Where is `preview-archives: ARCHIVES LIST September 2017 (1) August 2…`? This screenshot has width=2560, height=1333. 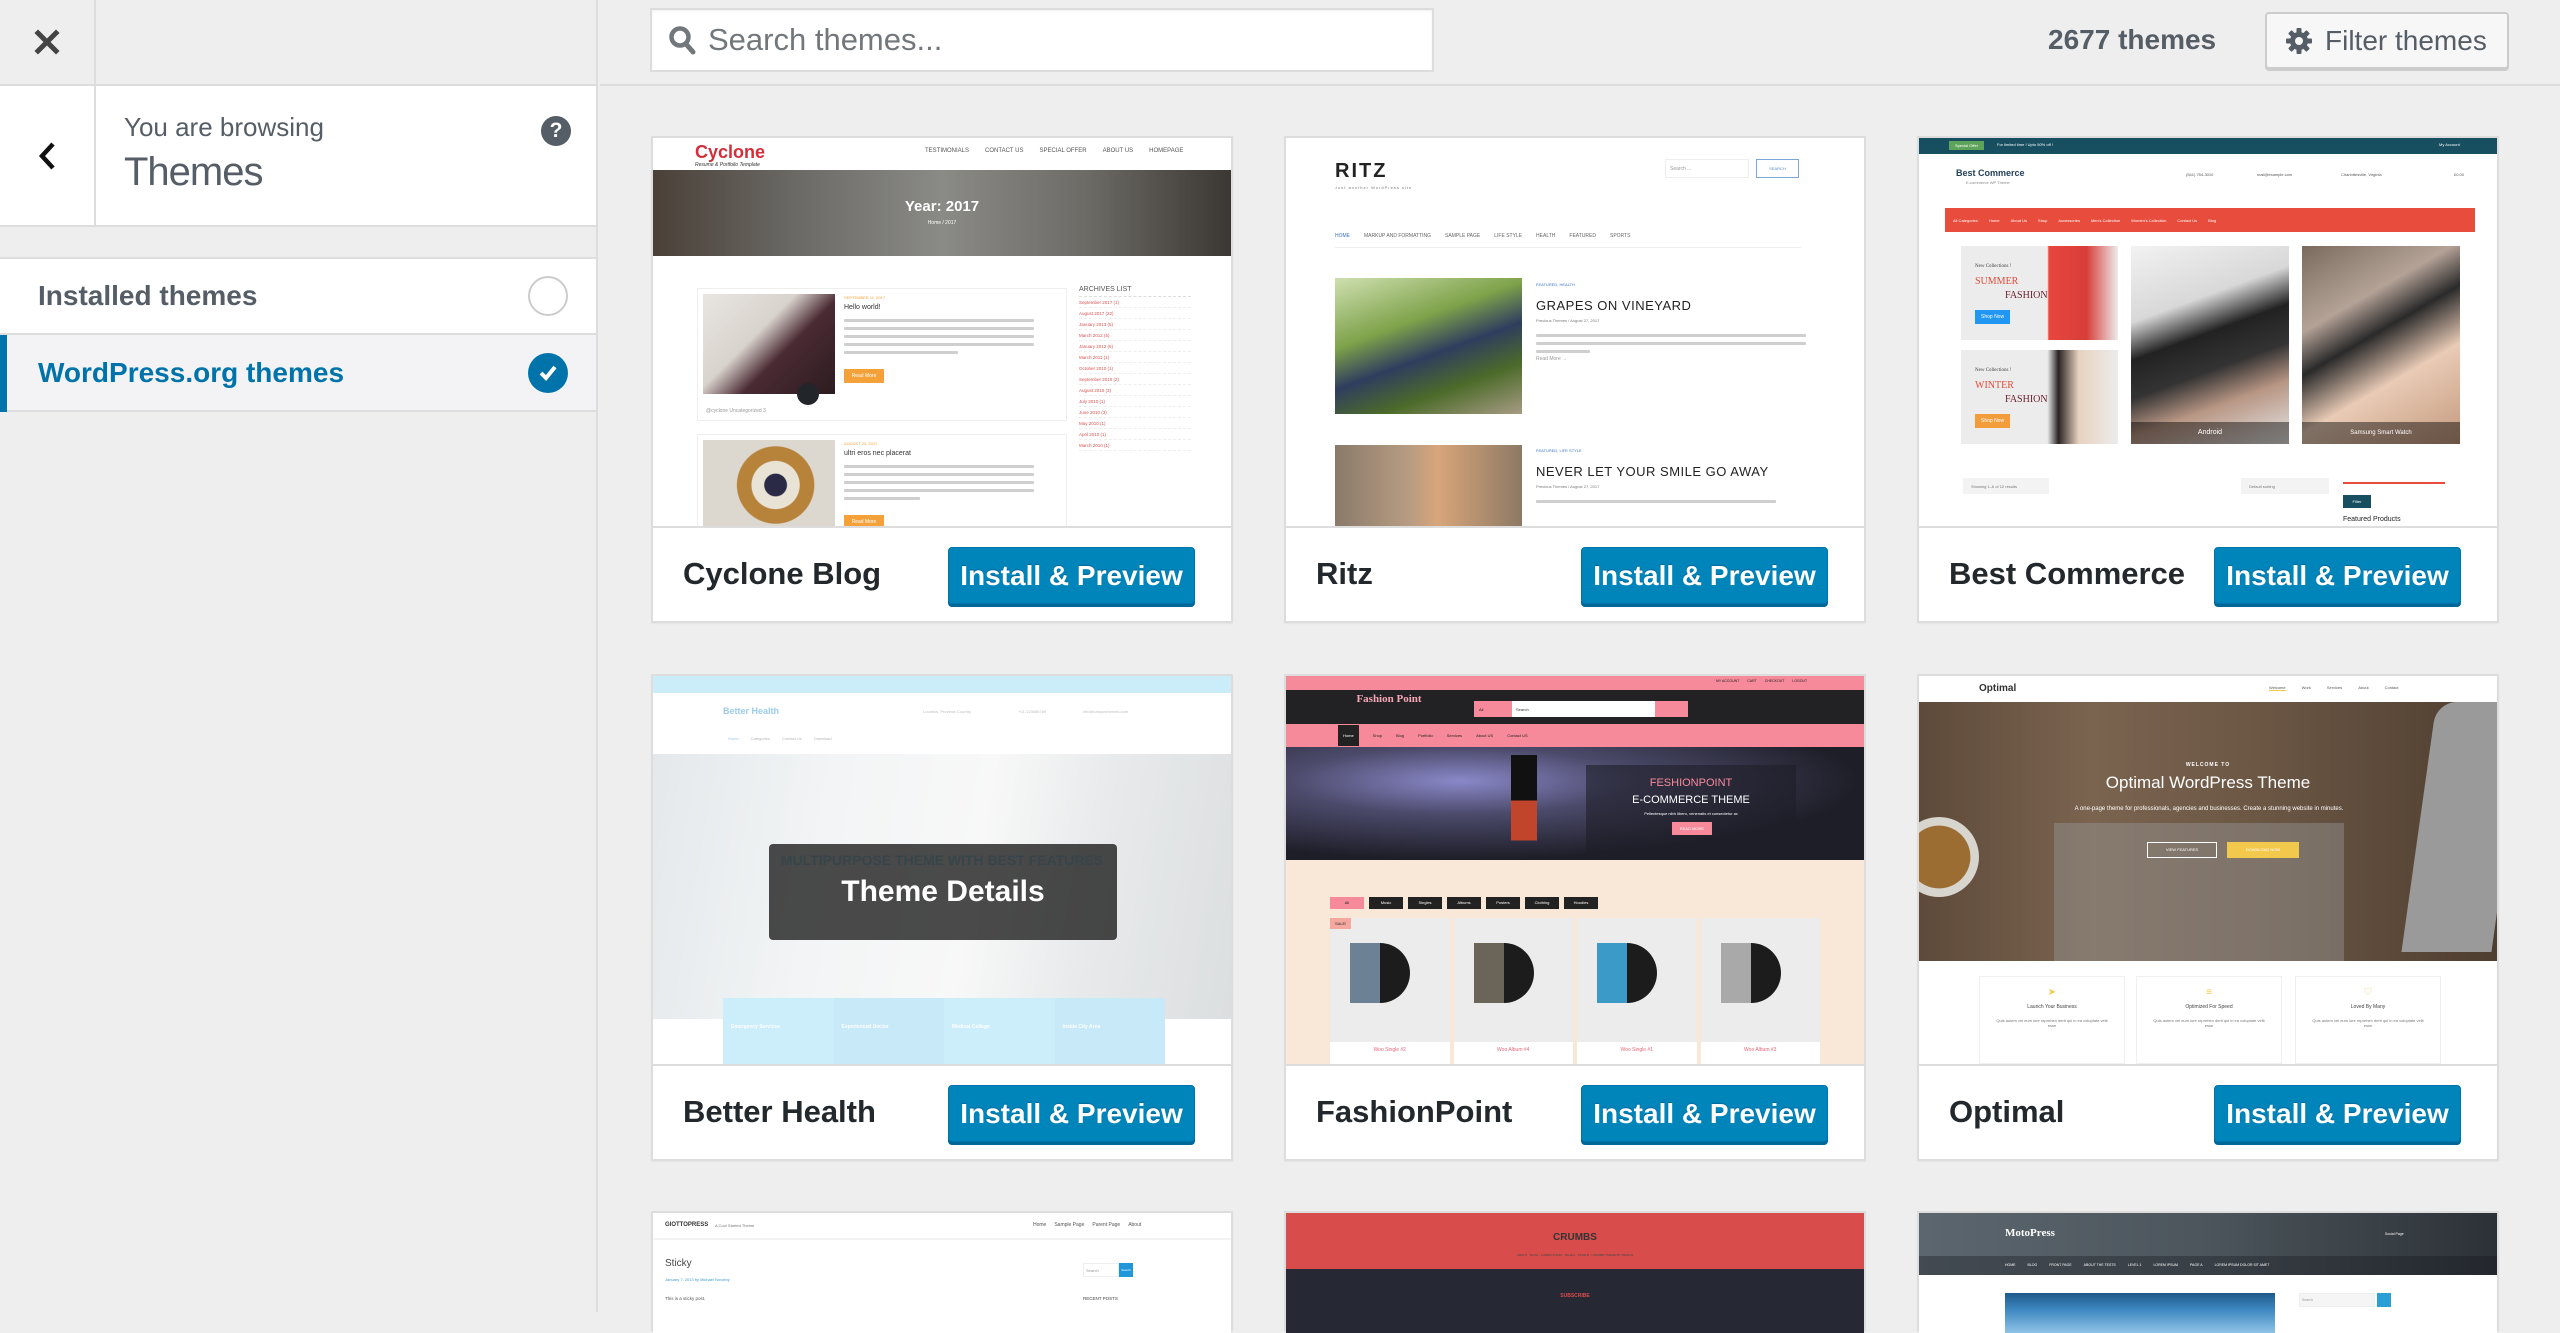 preview-archives: ARCHIVES LIST September 2017 (1) August 2… is located at coordinates (1135, 368).